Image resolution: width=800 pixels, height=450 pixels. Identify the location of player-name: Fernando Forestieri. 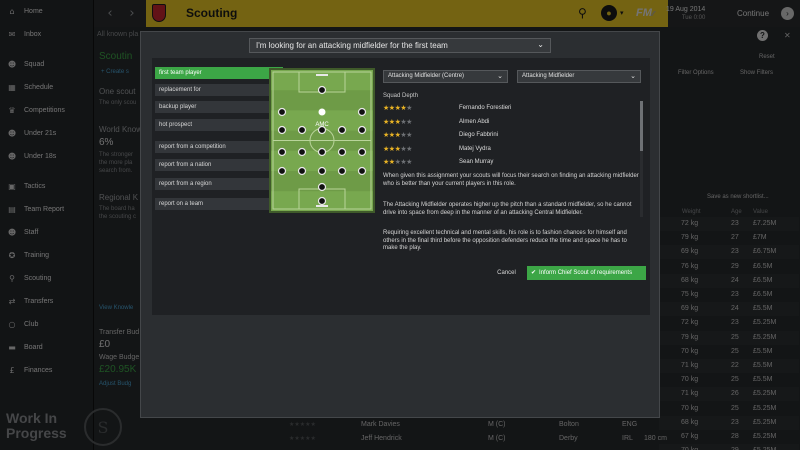
(485, 108).